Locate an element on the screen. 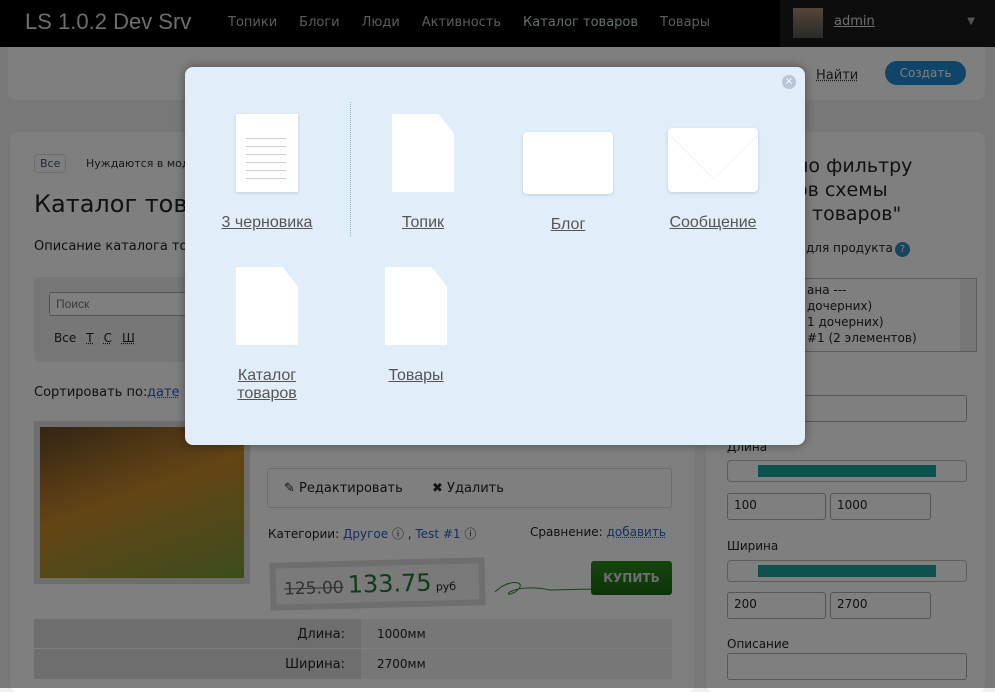  catalog-item: Каталог товаров is located at coordinates (267, 335).